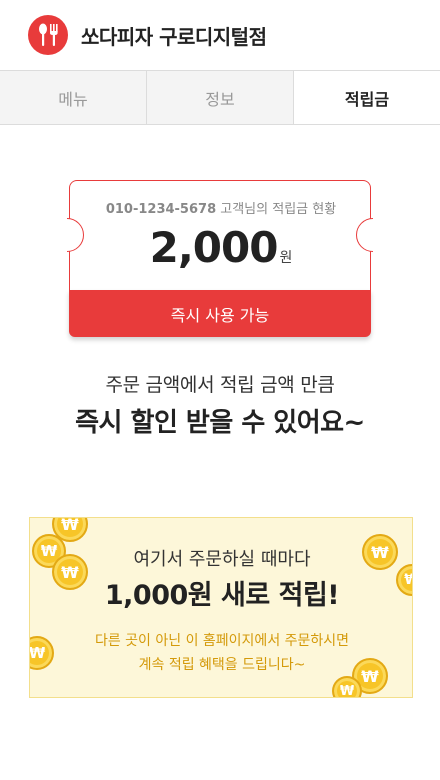 This screenshot has height=780, width=440. Describe the element at coordinates (220, 313) in the screenshot. I see `use-now-button: 즉시 사용 가능` at that location.